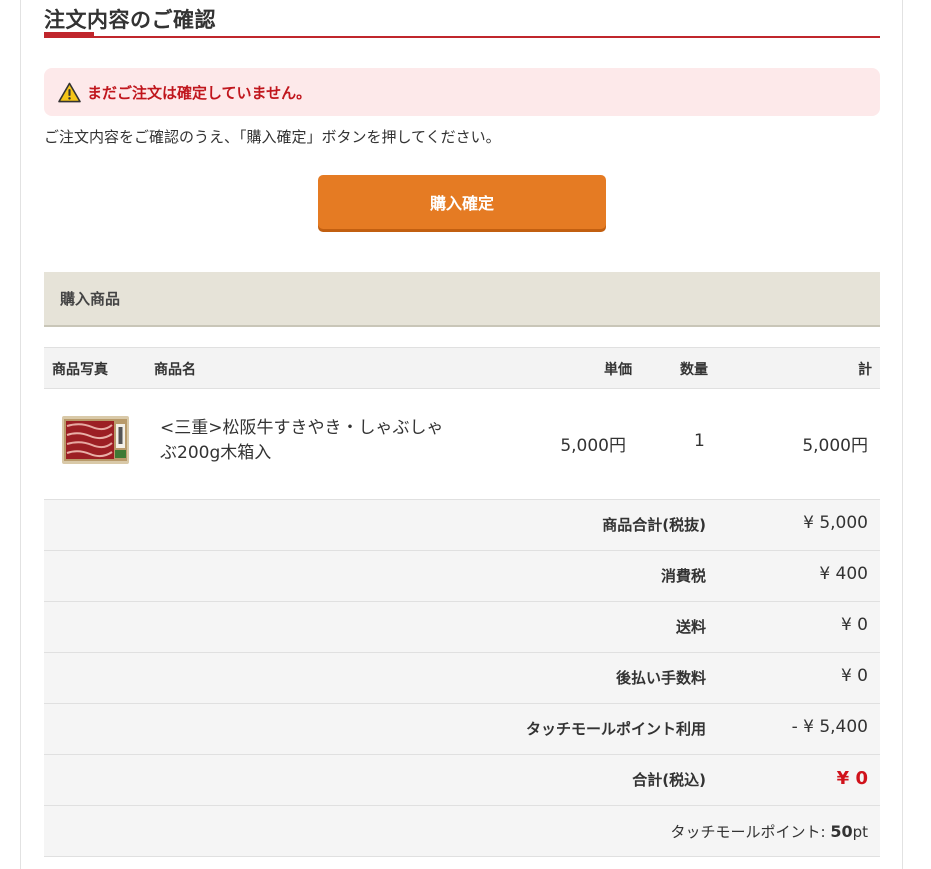 Image resolution: width=931 pixels, height=869 pixels. I want to click on column-header-unit-price: 単価, so click(618, 370).